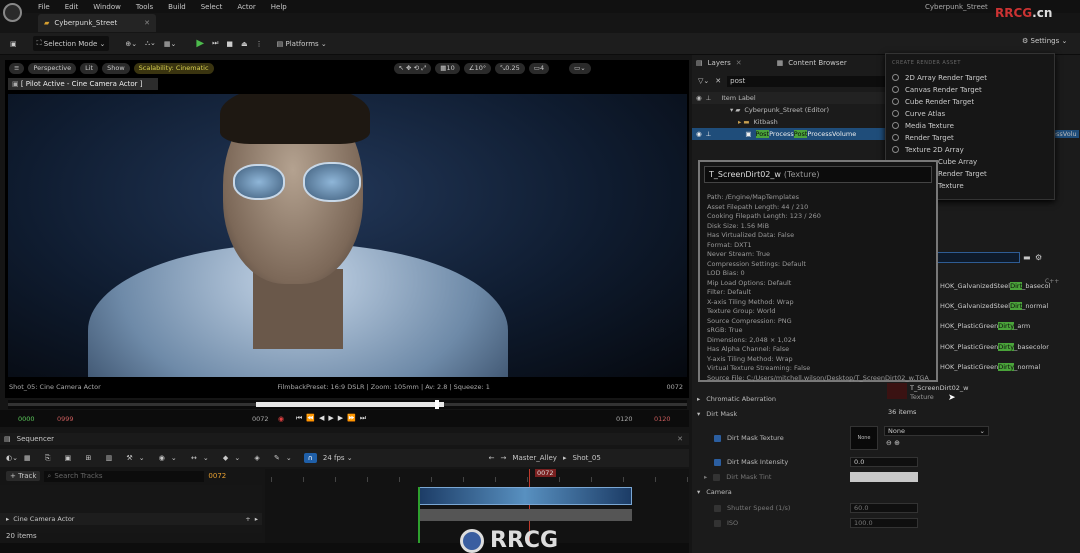 The image size is (1080, 553). What do you see at coordinates (89, 68) in the screenshot?
I see `lit-button: Lit` at bounding box center [89, 68].